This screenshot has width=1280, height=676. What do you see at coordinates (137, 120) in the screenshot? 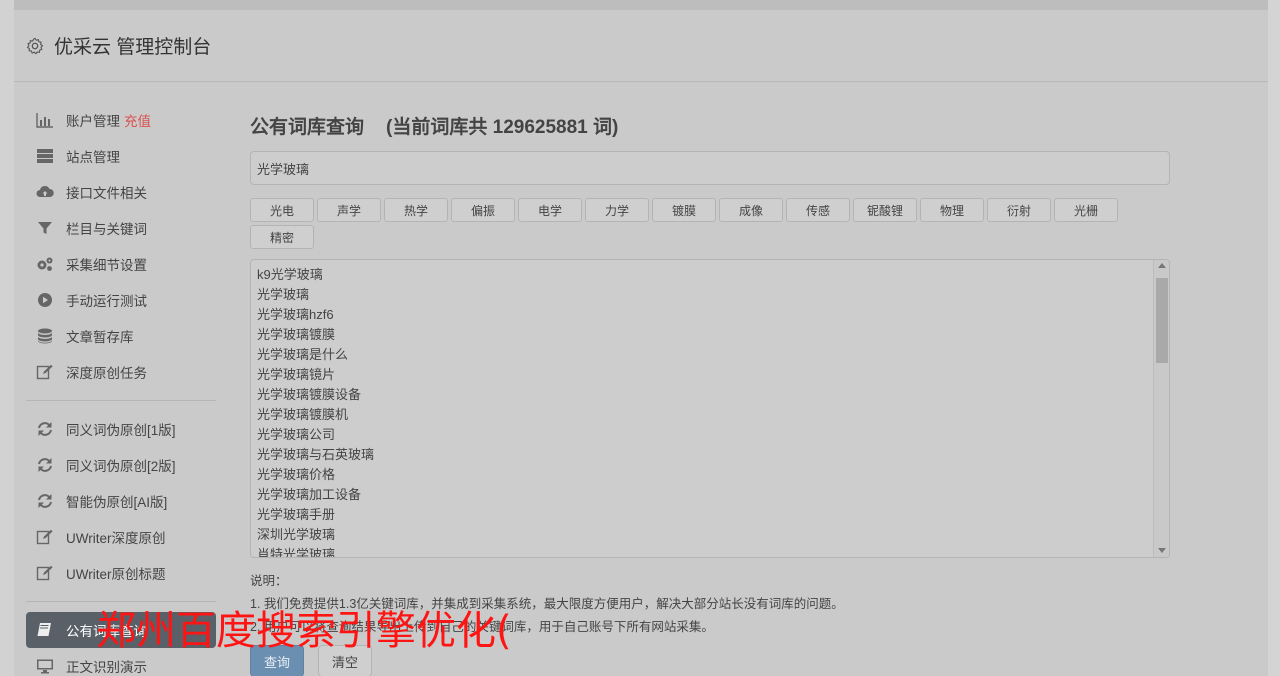
I see `recharge-link: 充值` at bounding box center [137, 120].